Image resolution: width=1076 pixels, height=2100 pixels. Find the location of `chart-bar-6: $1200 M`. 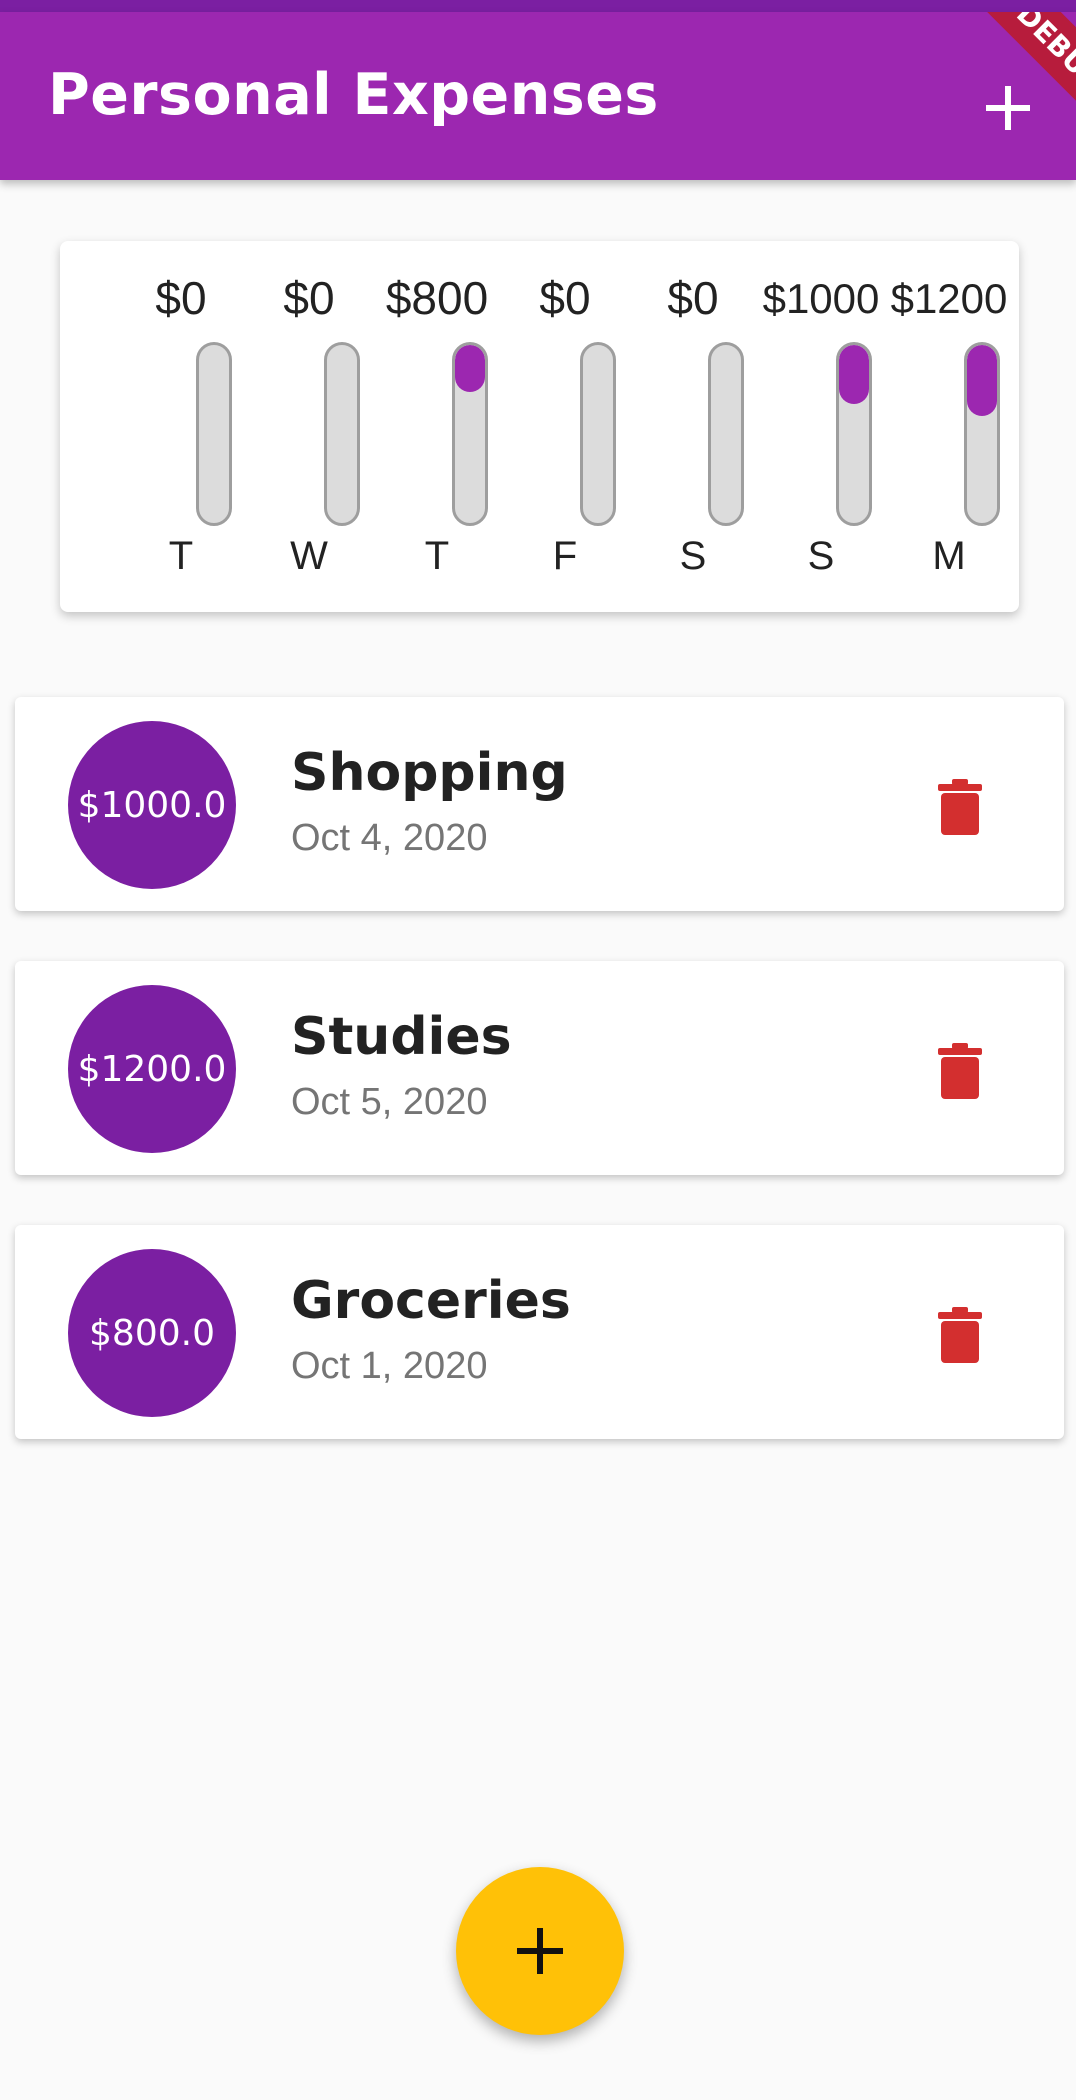

chart-bar-6: $1200 M is located at coordinates (949, 426).